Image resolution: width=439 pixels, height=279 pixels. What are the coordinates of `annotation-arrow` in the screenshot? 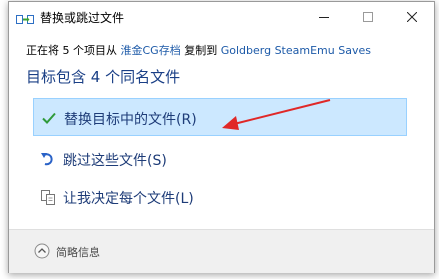 It's located at (276, 114).